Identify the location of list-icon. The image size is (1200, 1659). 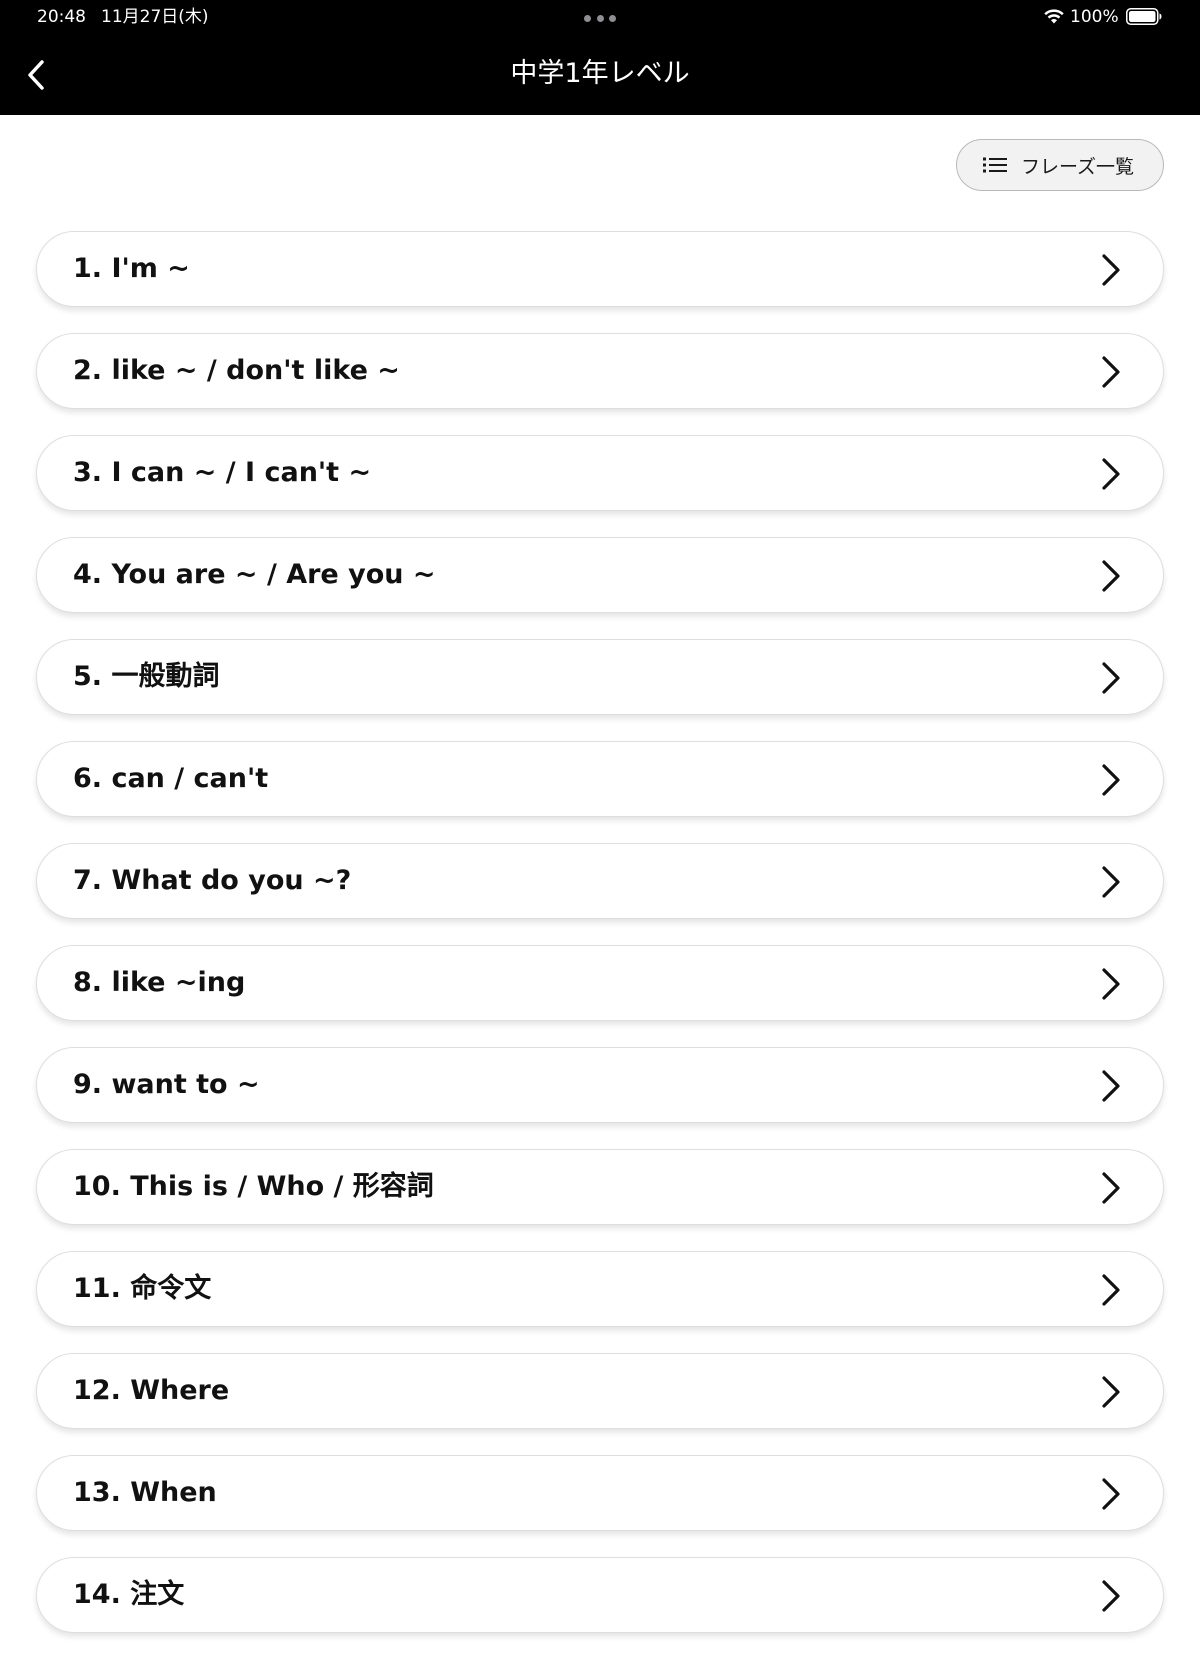
(995, 165).